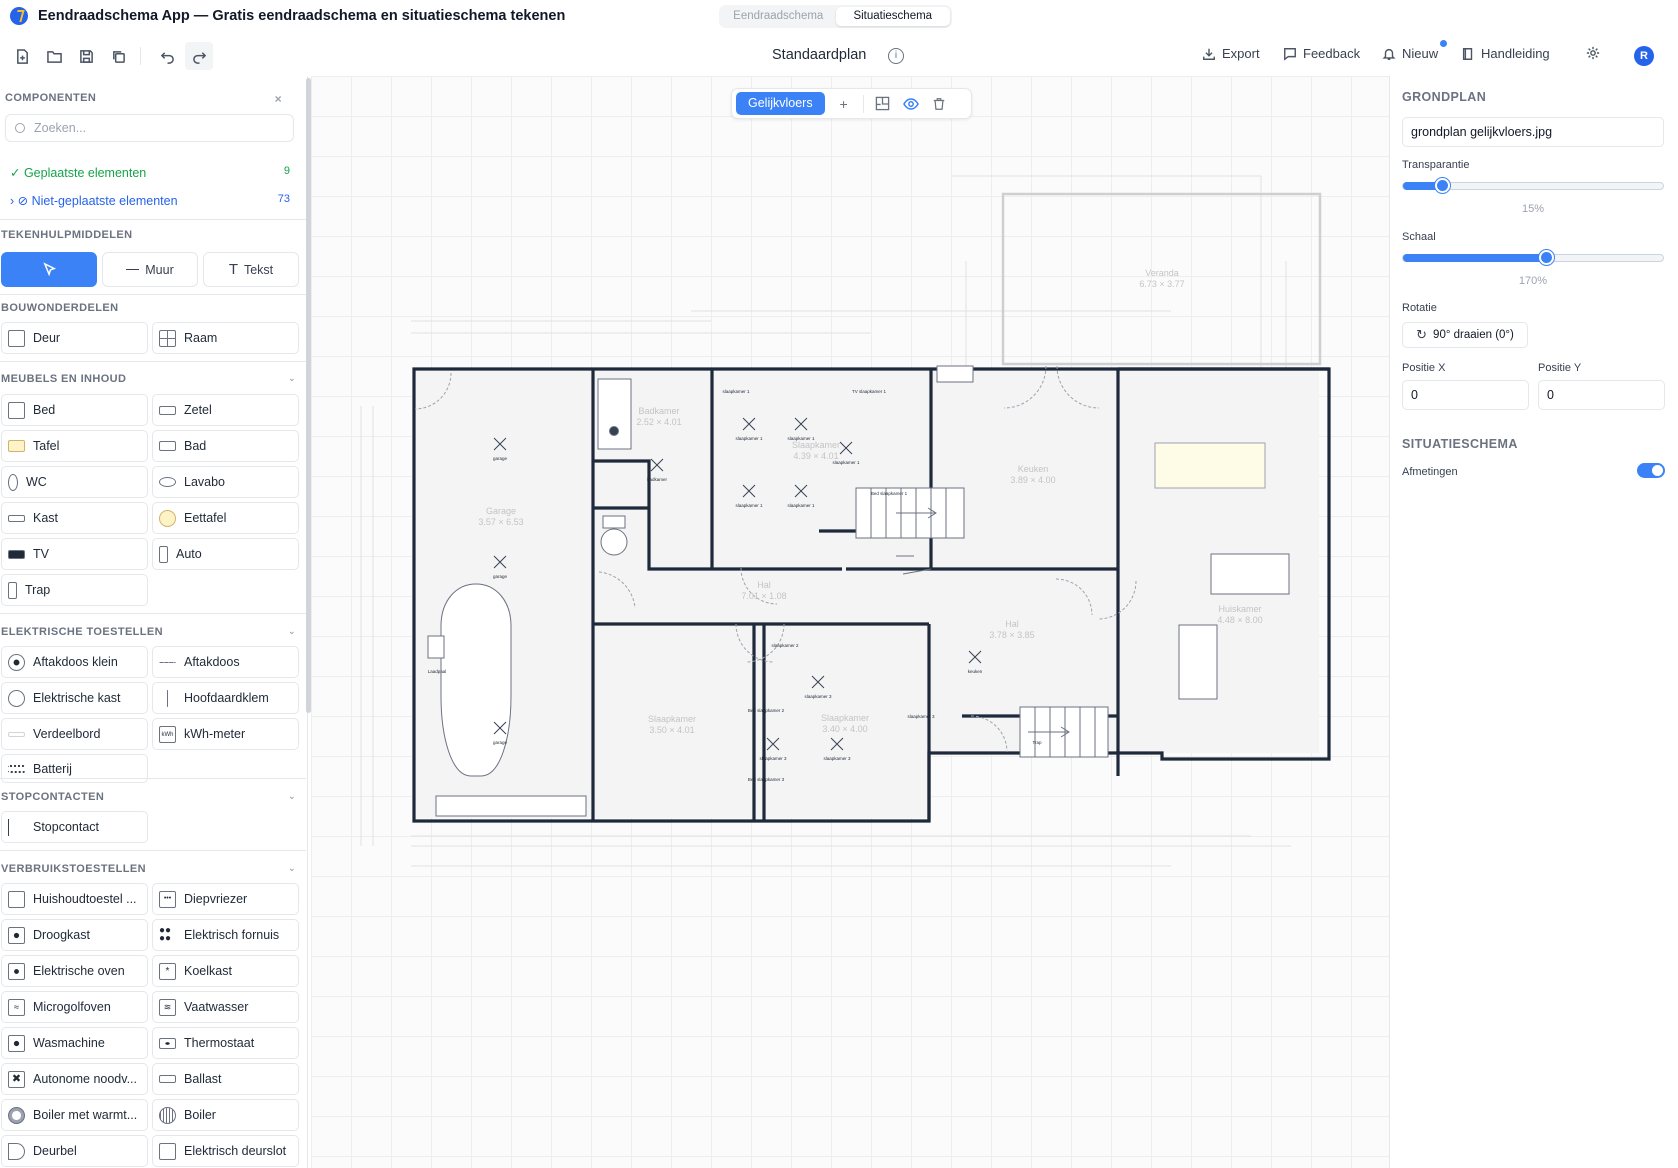  I want to click on component-microgolfoven: ≈ Microgolfoven, so click(74, 1007).